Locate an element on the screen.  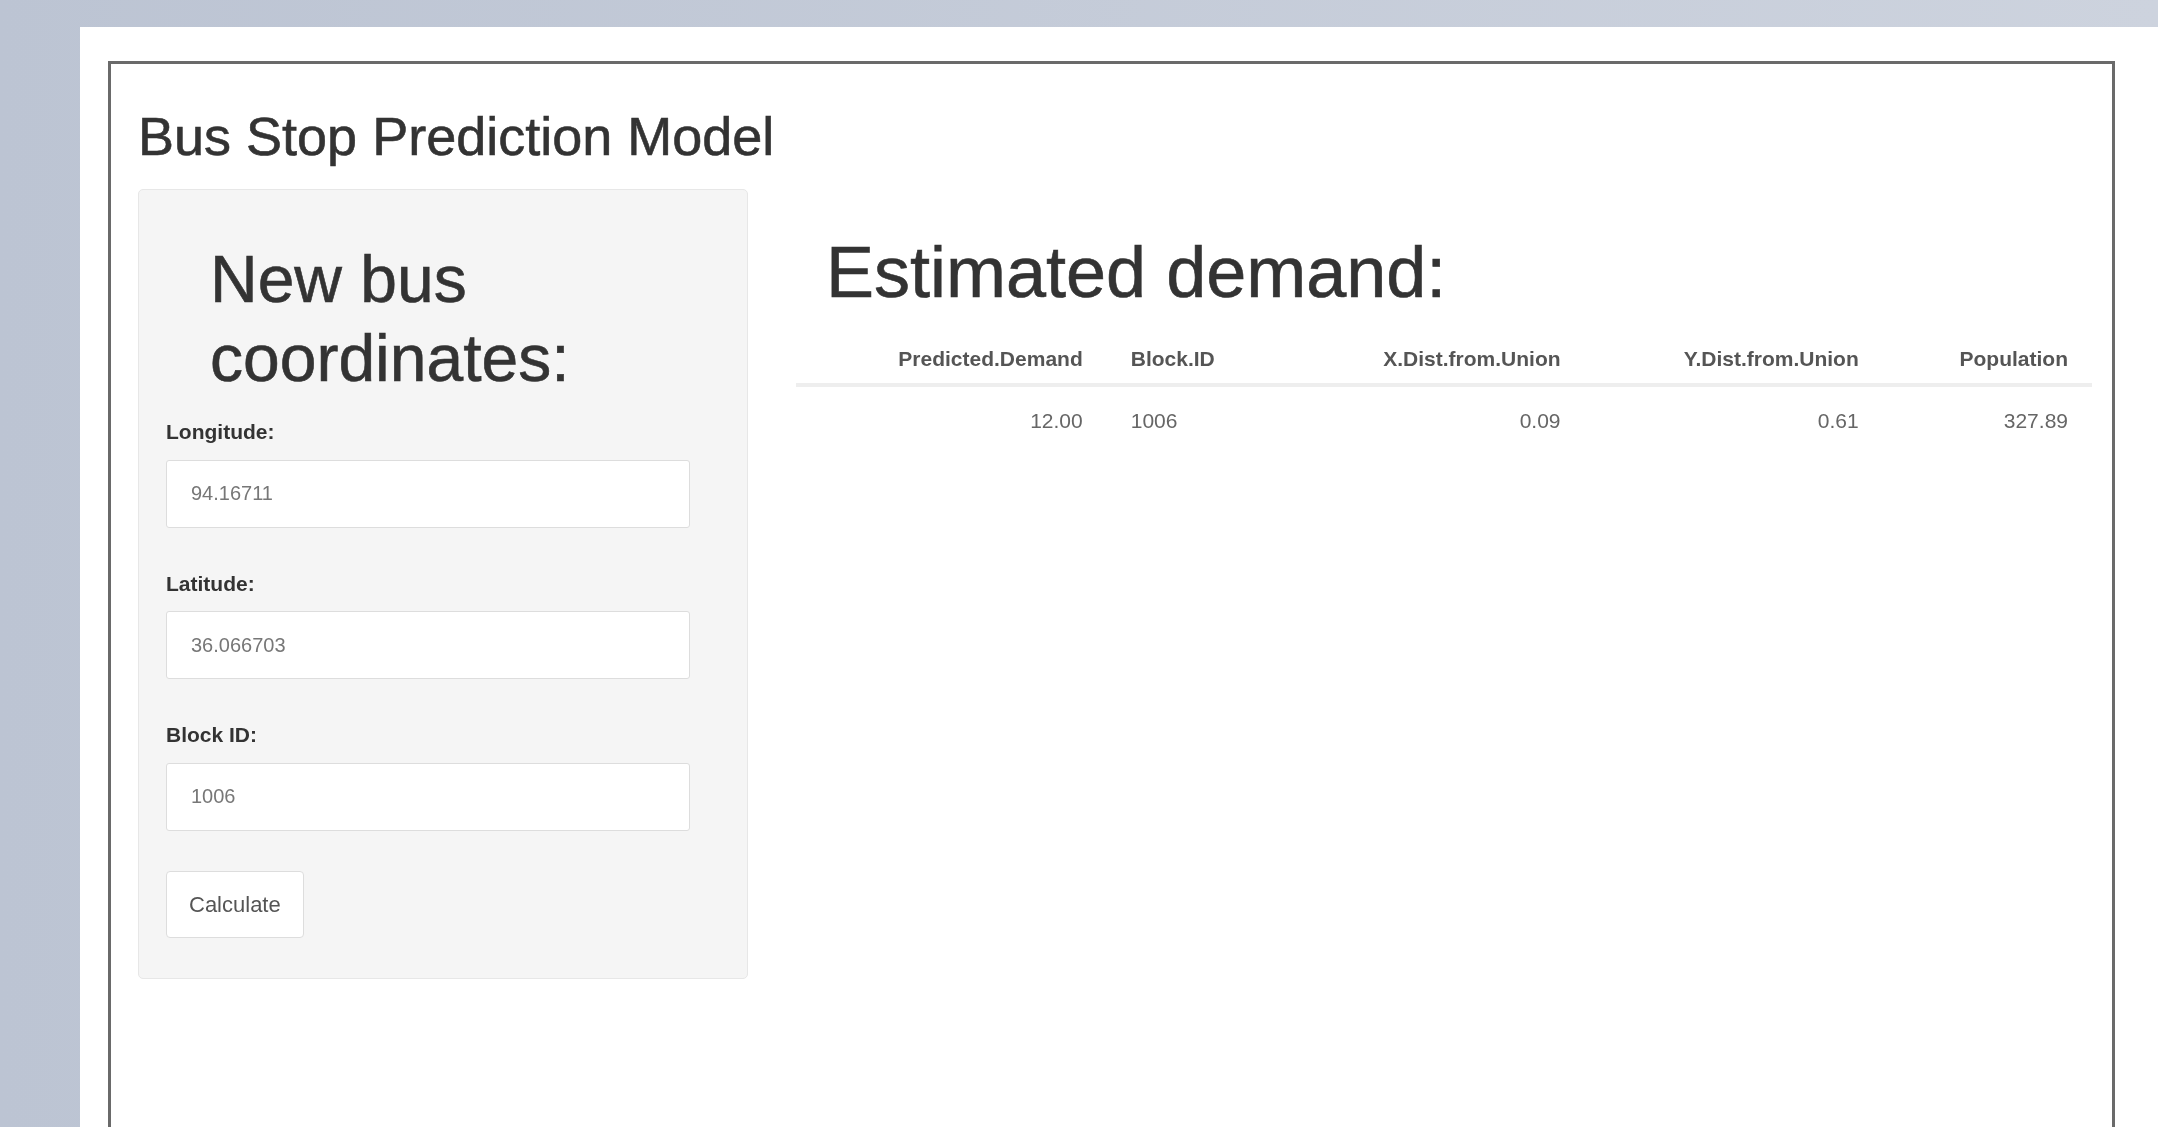
page-title: Bus Stop Prediction Model is located at coordinates (457, 136).